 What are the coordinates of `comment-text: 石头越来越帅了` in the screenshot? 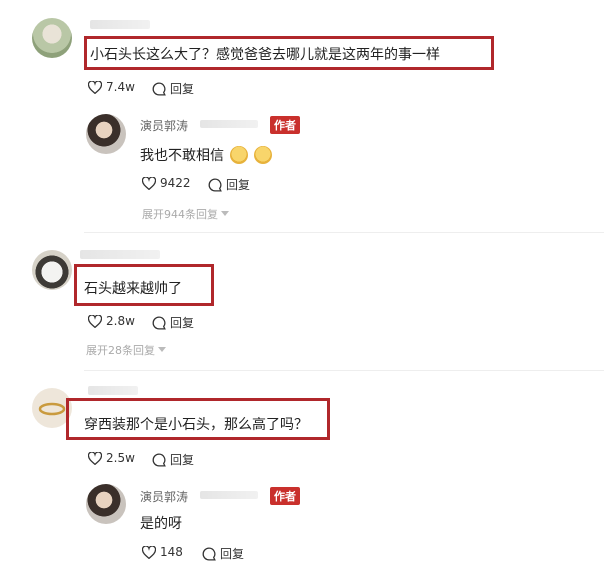 It's located at (133, 289).